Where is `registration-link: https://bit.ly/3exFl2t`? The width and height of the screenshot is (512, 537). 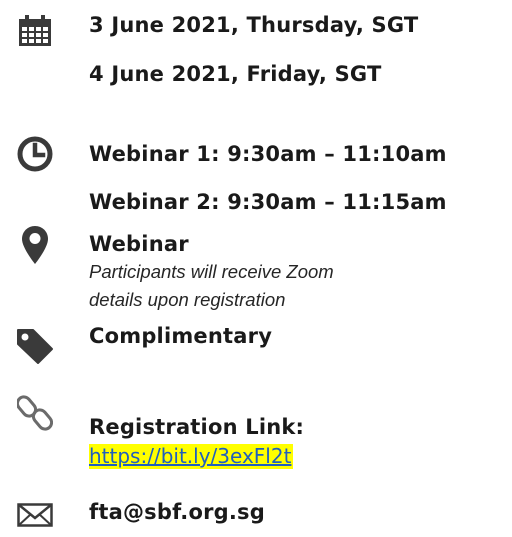 registration-link: https://bit.ly/3exFl2t is located at coordinates (191, 456).